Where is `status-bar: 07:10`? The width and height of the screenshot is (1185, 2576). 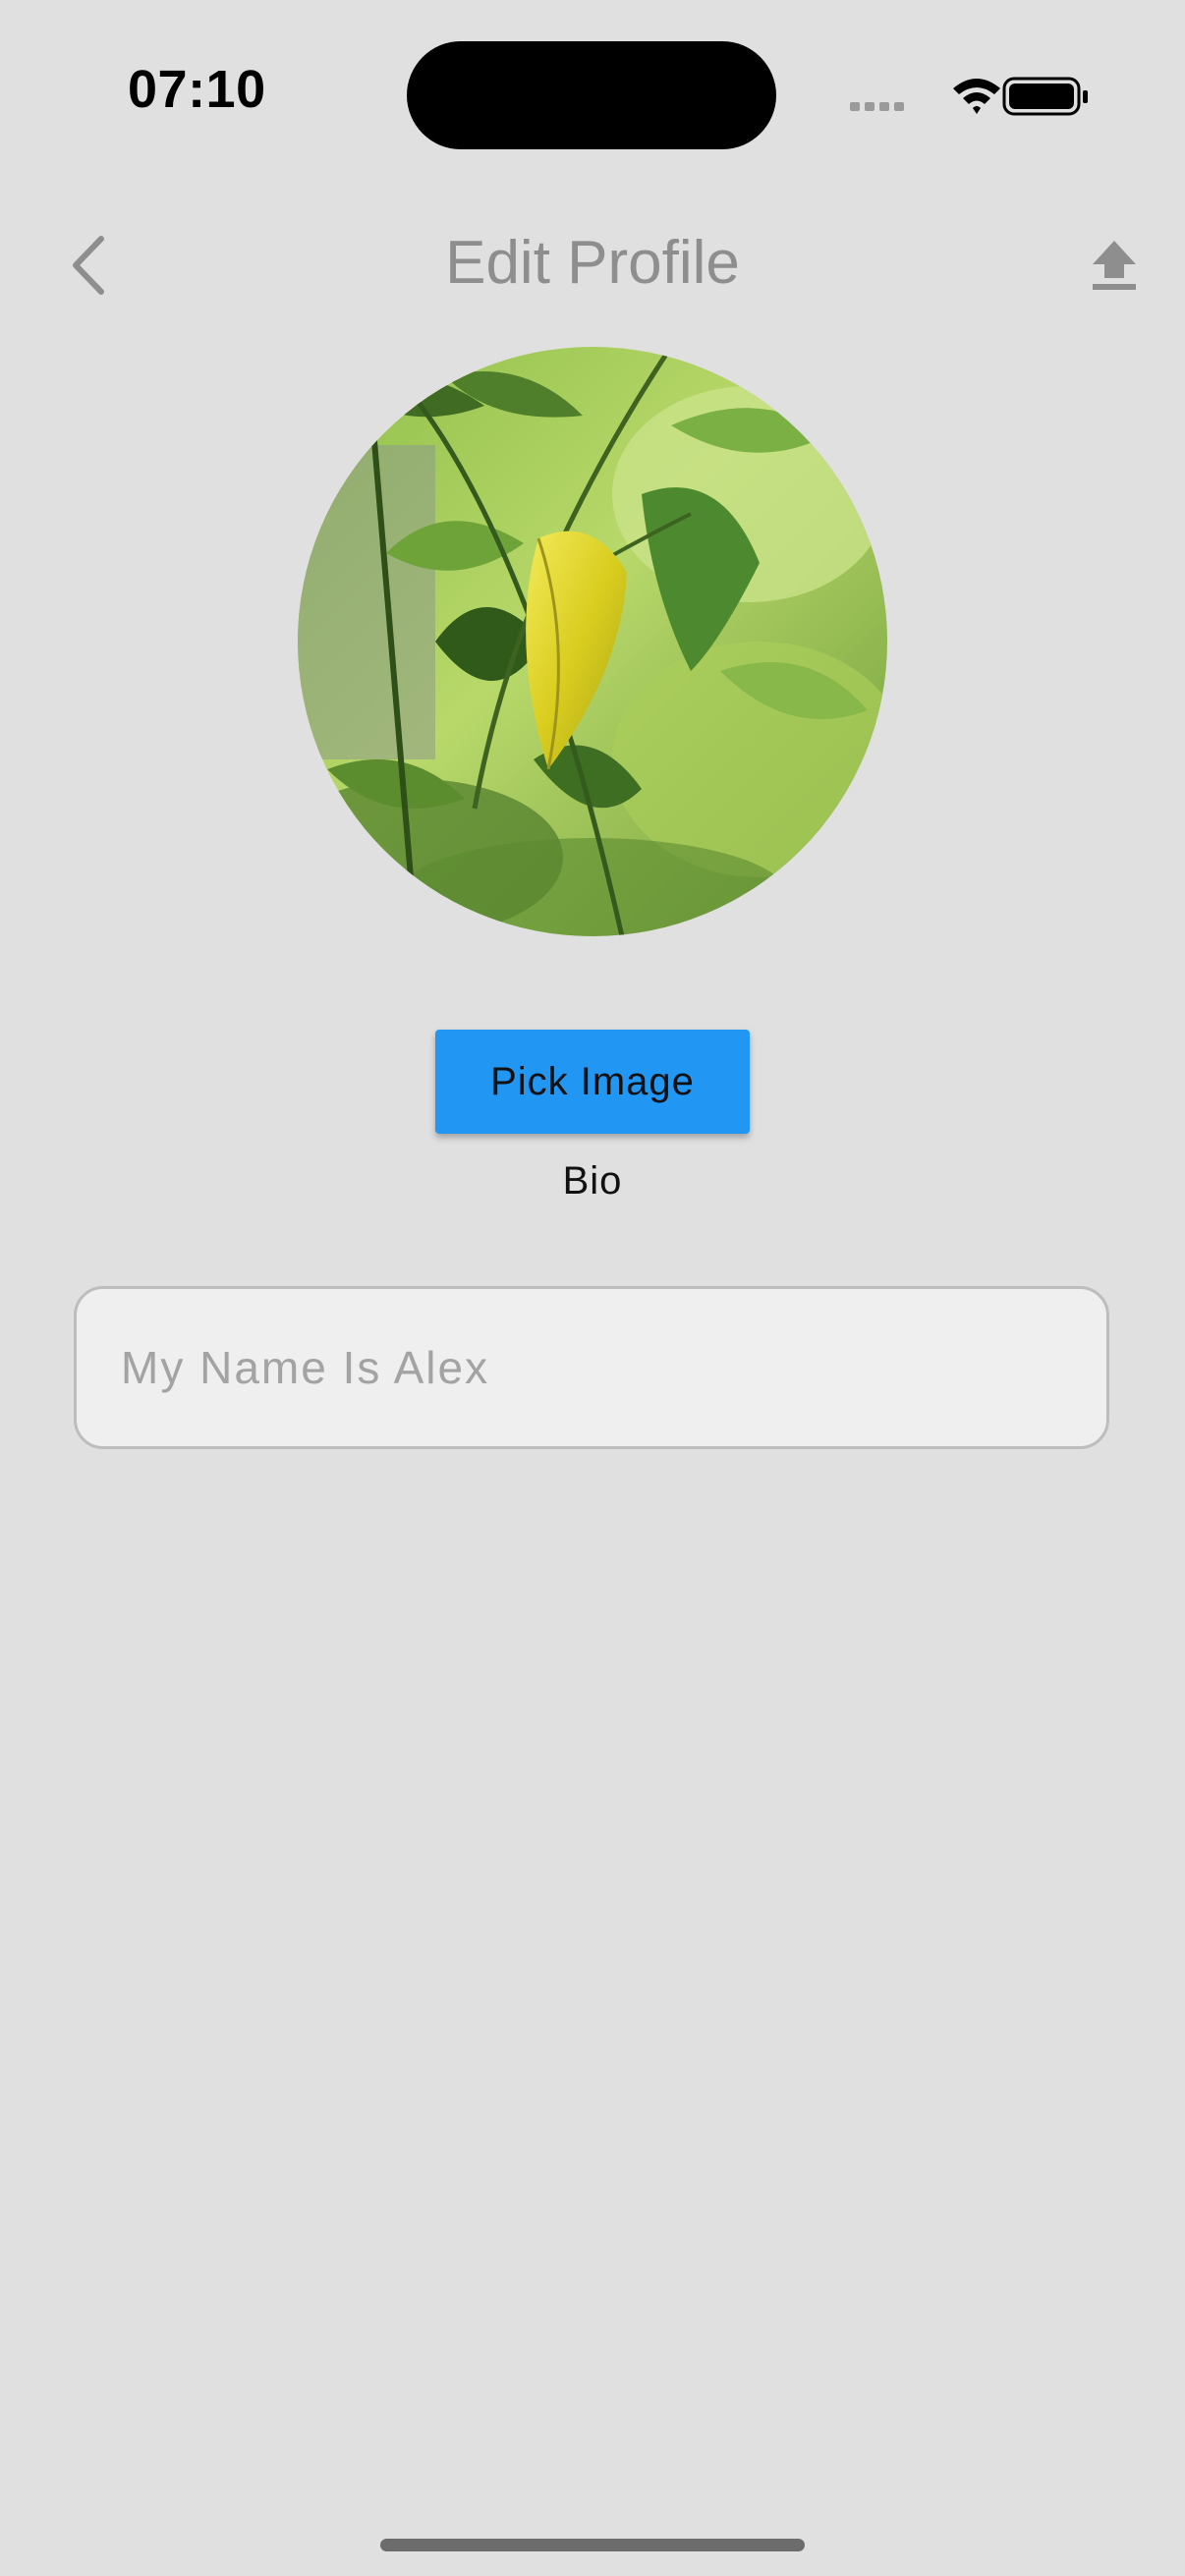 status-bar: 07:10 is located at coordinates (592, 93).